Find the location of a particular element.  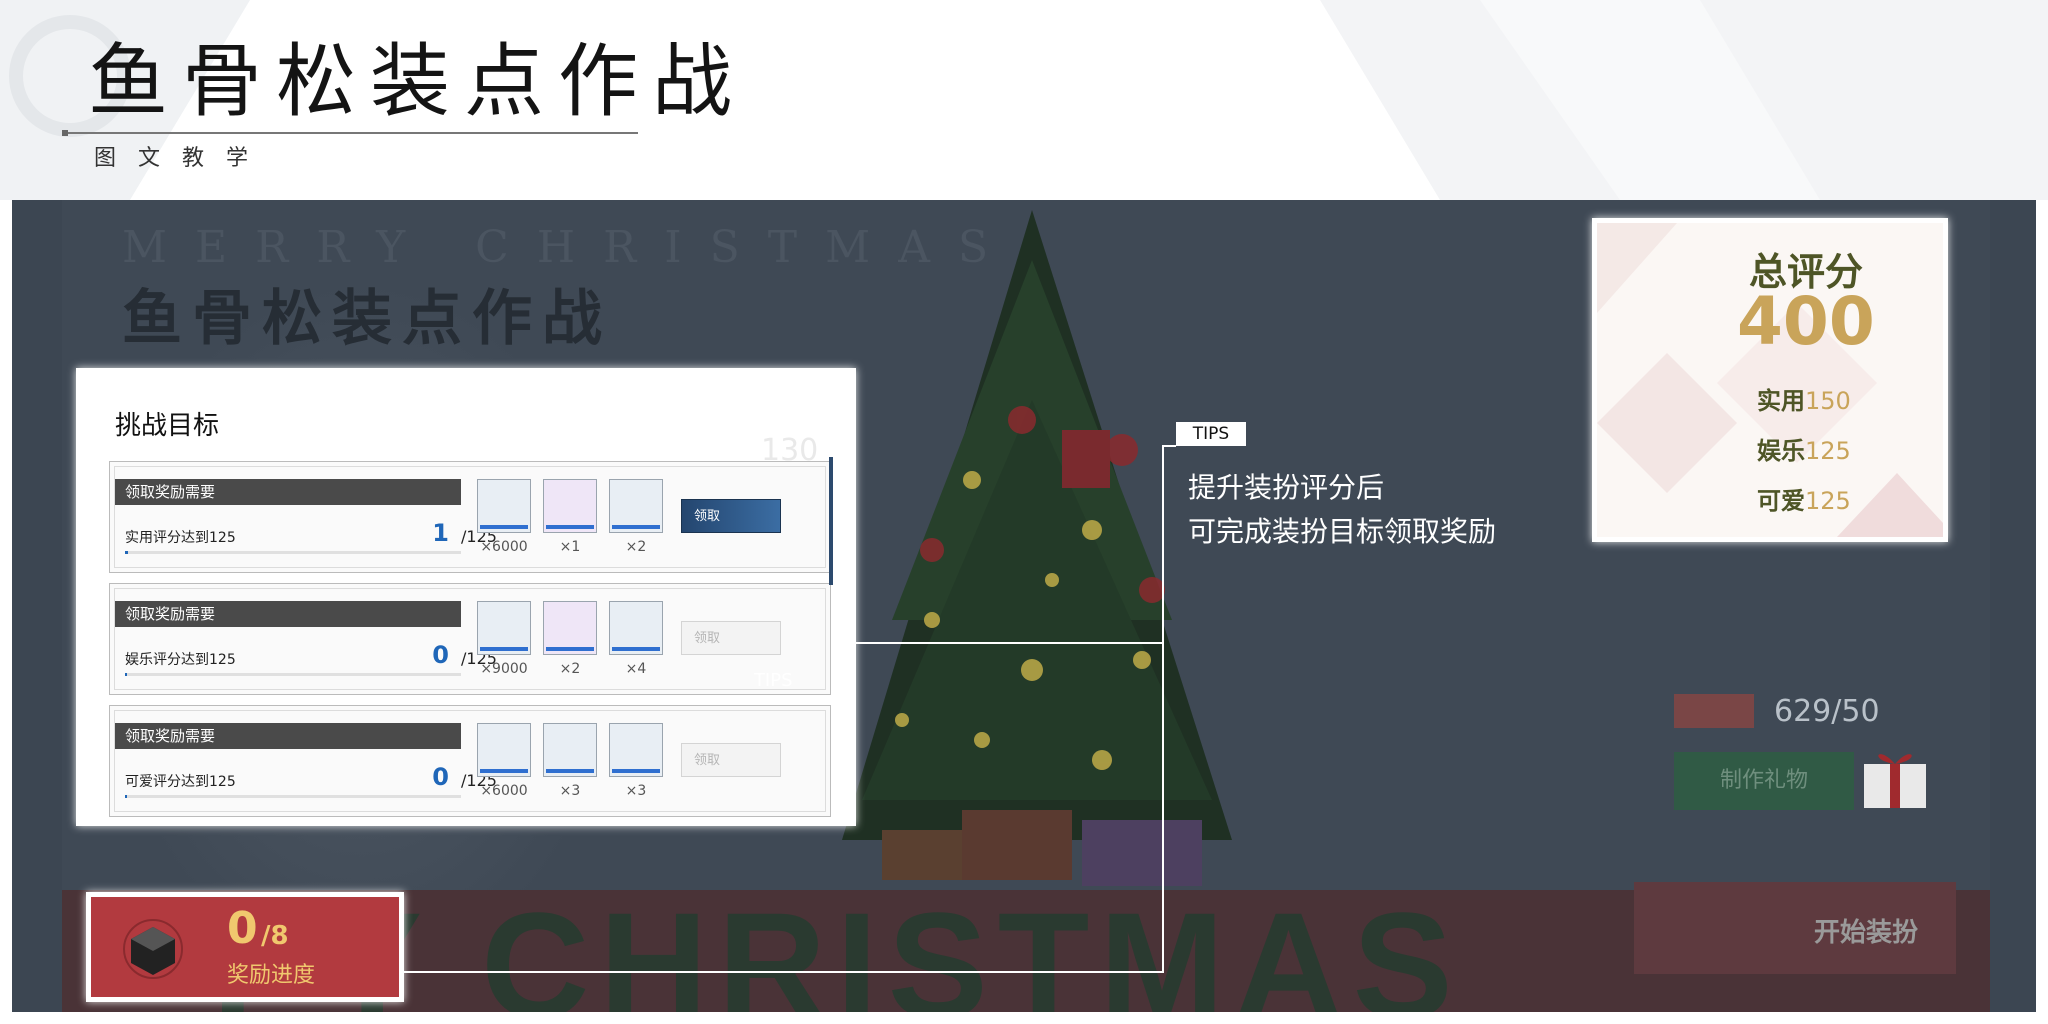

tips-text-line2: 可完成装扮目标领取奖励 is located at coordinates (1342, 531).